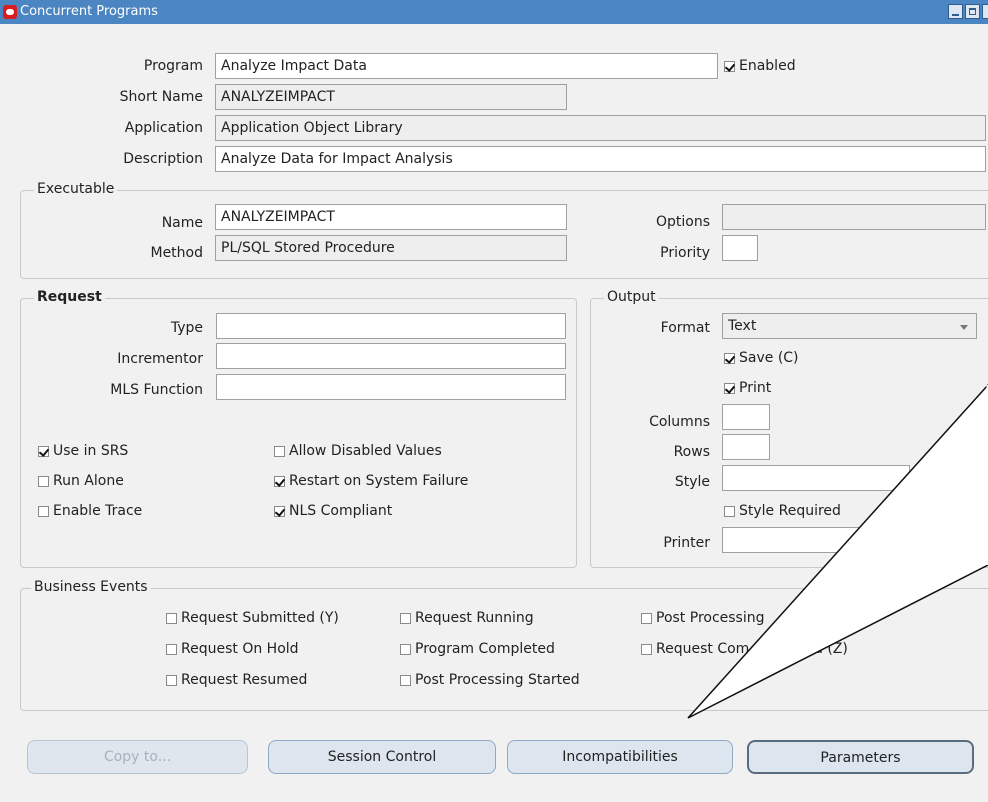 The height and width of the screenshot is (802, 988). What do you see at coordinates (186, 328) in the screenshot?
I see `type-label: Type` at bounding box center [186, 328].